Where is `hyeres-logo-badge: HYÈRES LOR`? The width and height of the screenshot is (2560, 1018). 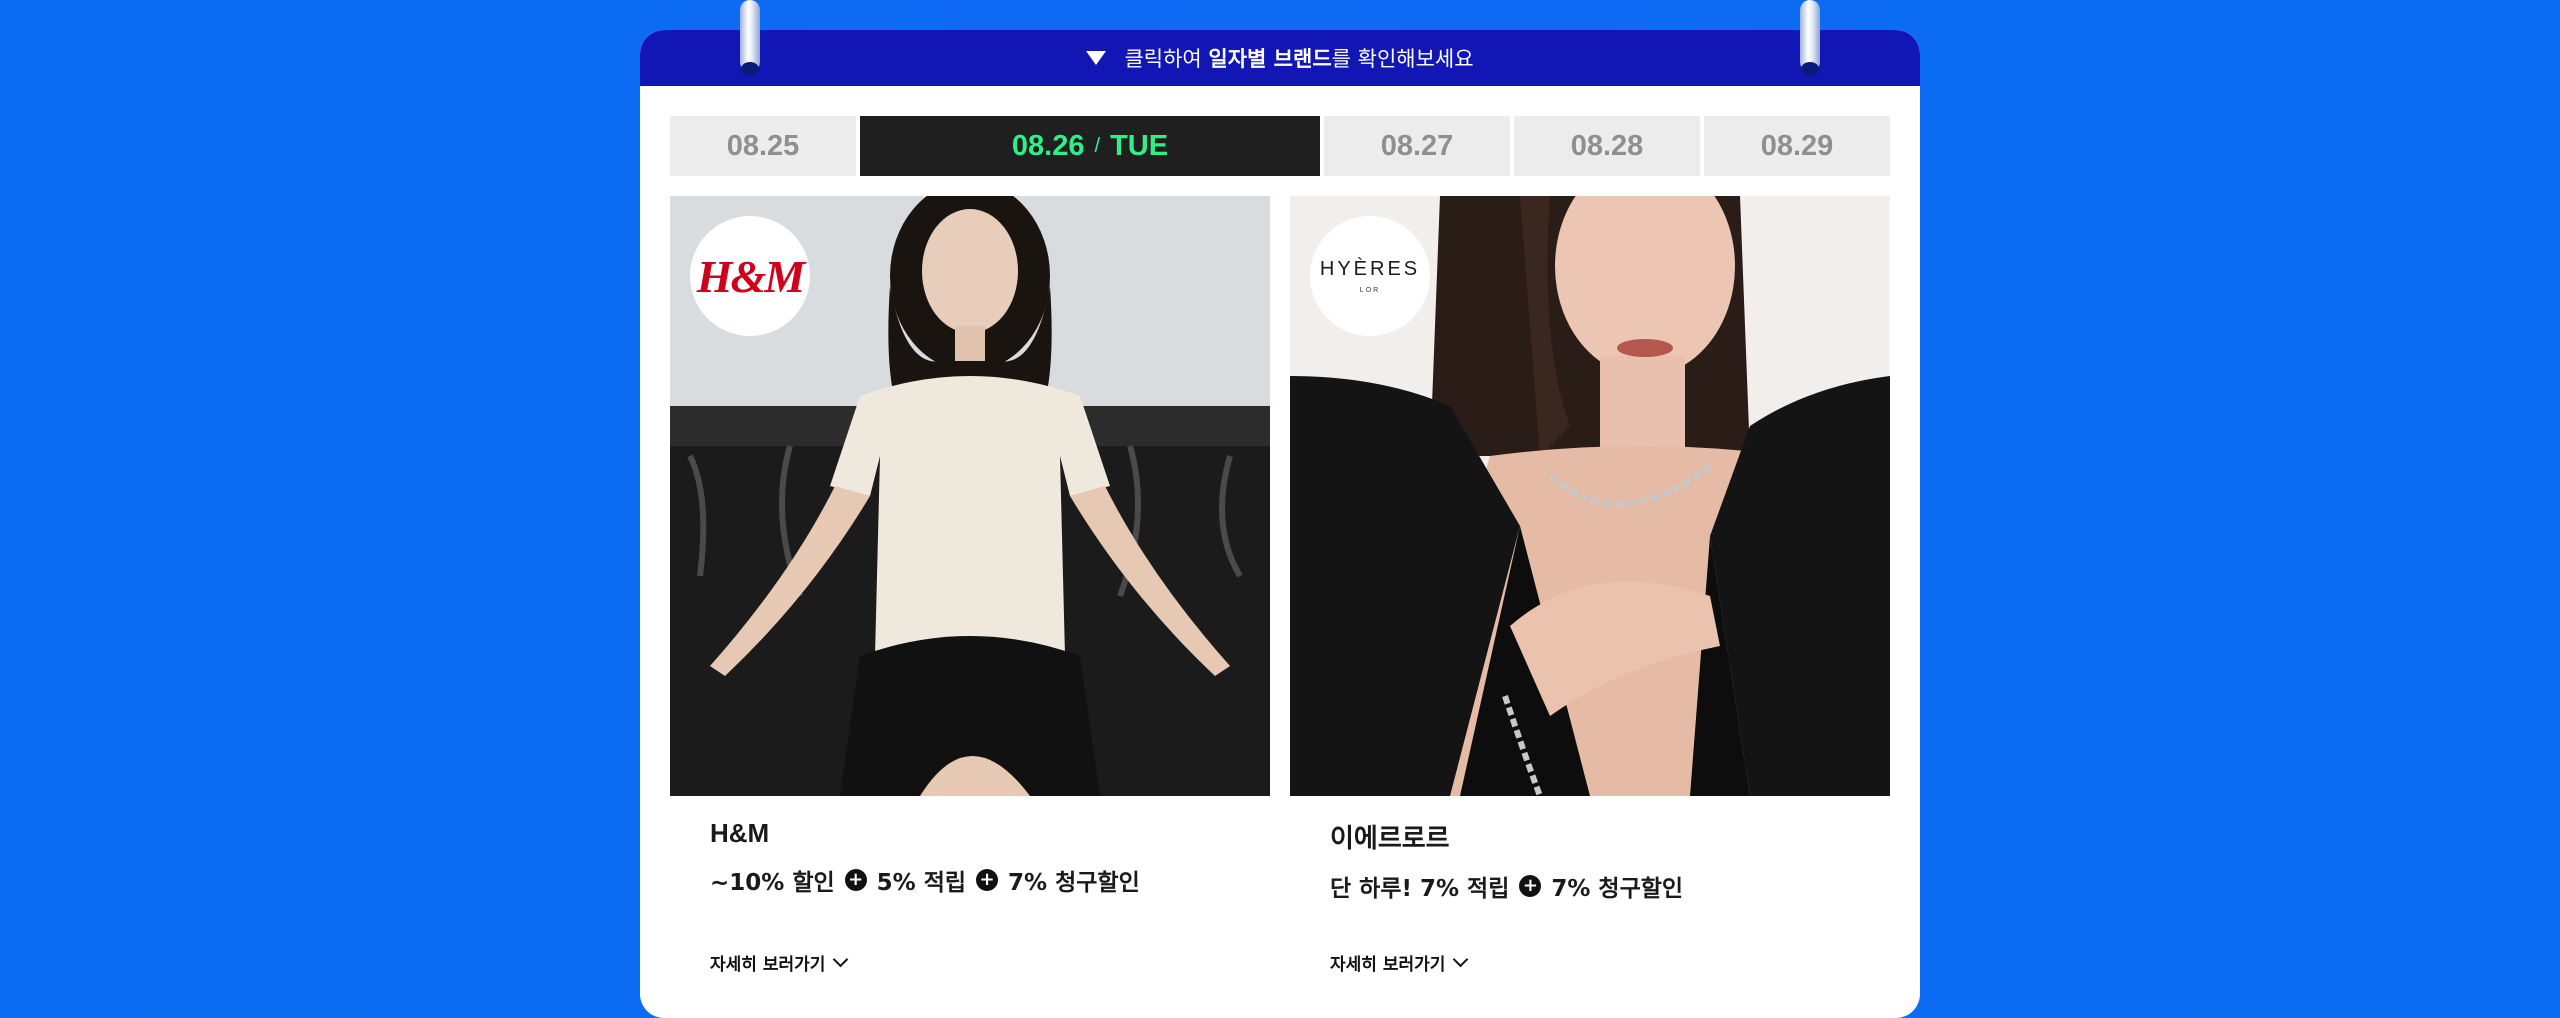 hyeres-logo-badge: HYÈRES LOR is located at coordinates (1370, 276).